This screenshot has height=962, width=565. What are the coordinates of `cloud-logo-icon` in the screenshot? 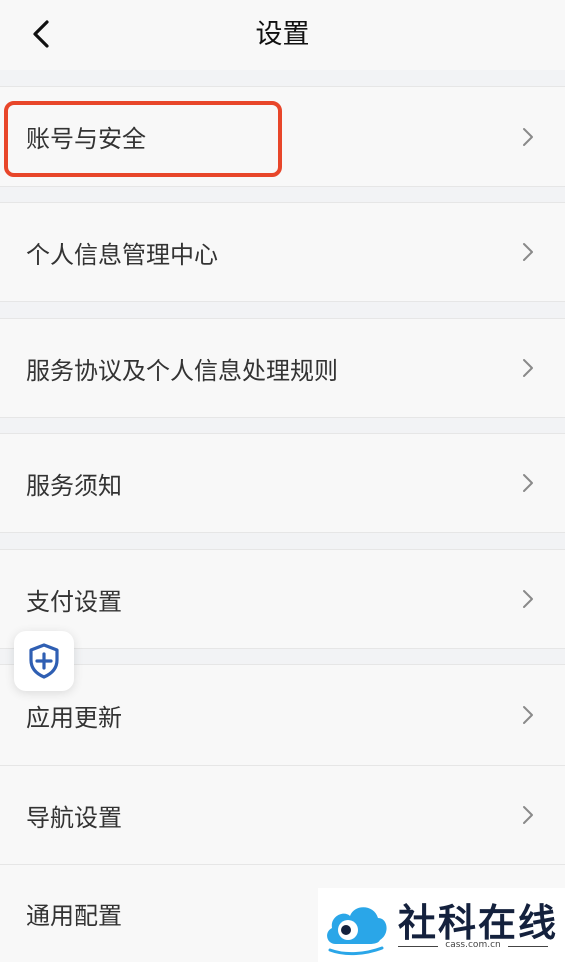 It's located at (357, 931).